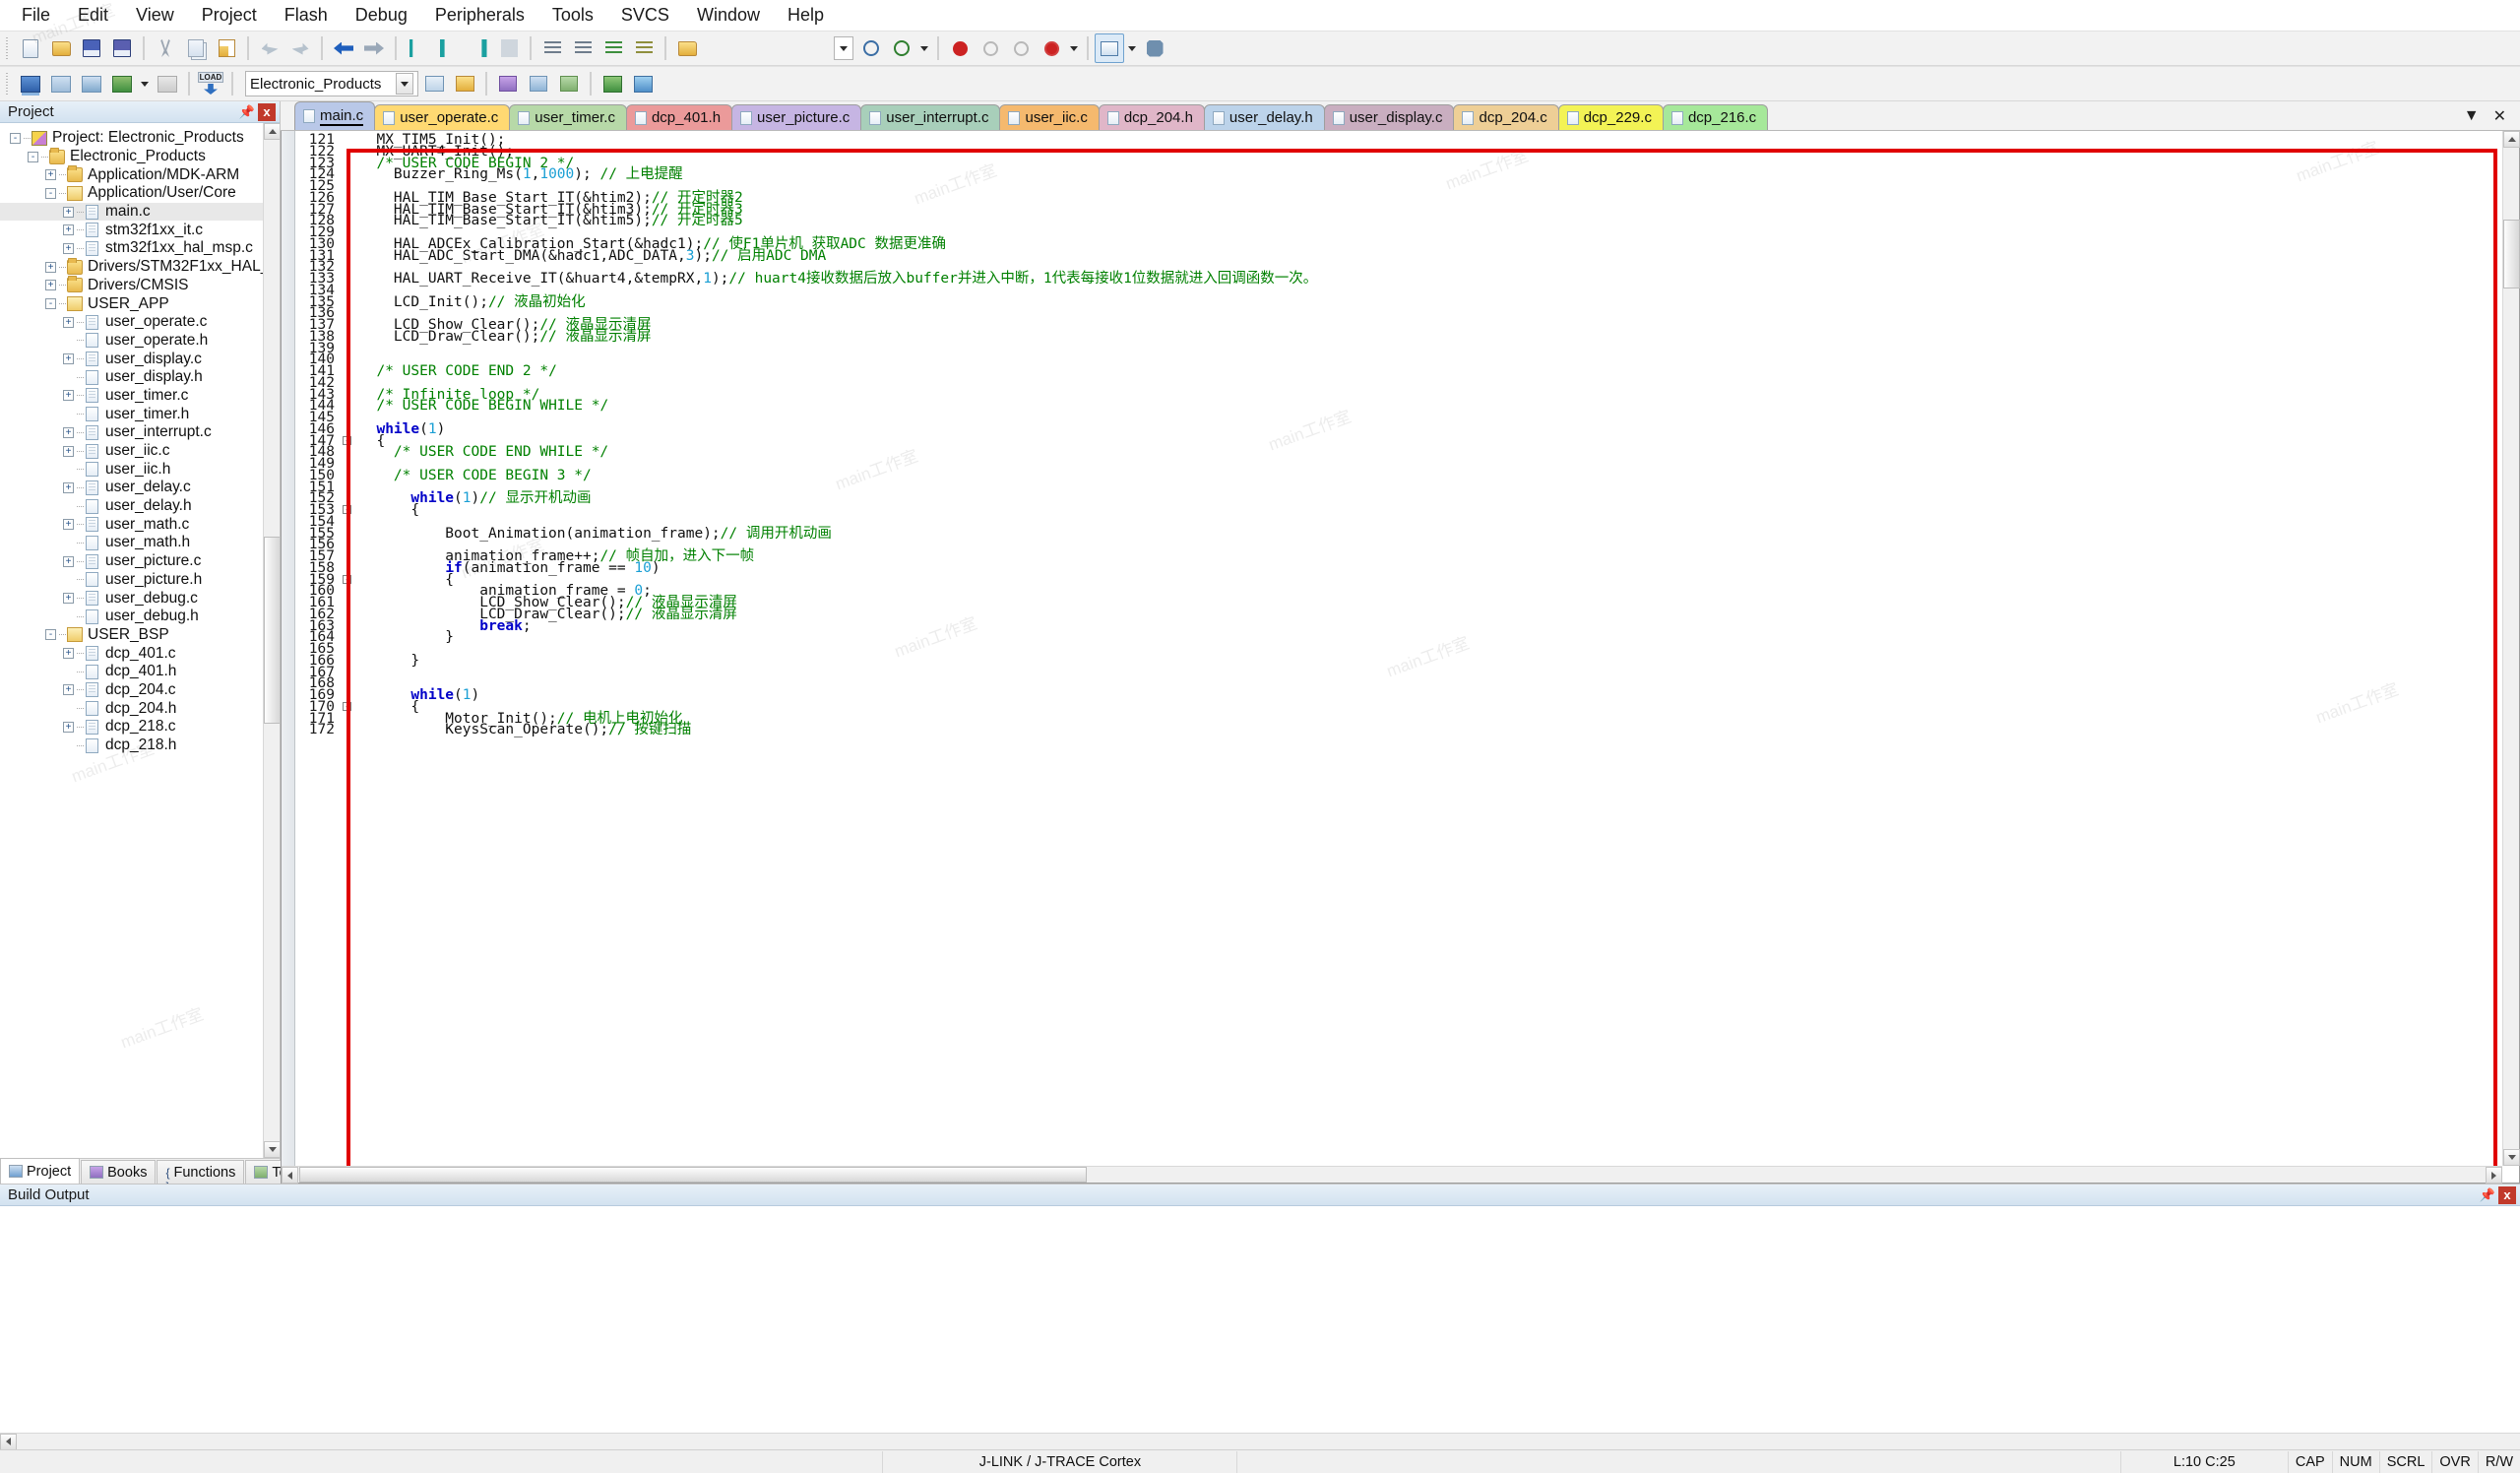 The height and width of the screenshot is (1473, 2520). Describe the element at coordinates (91, 48) in the screenshot. I see `save-icon` at that location.